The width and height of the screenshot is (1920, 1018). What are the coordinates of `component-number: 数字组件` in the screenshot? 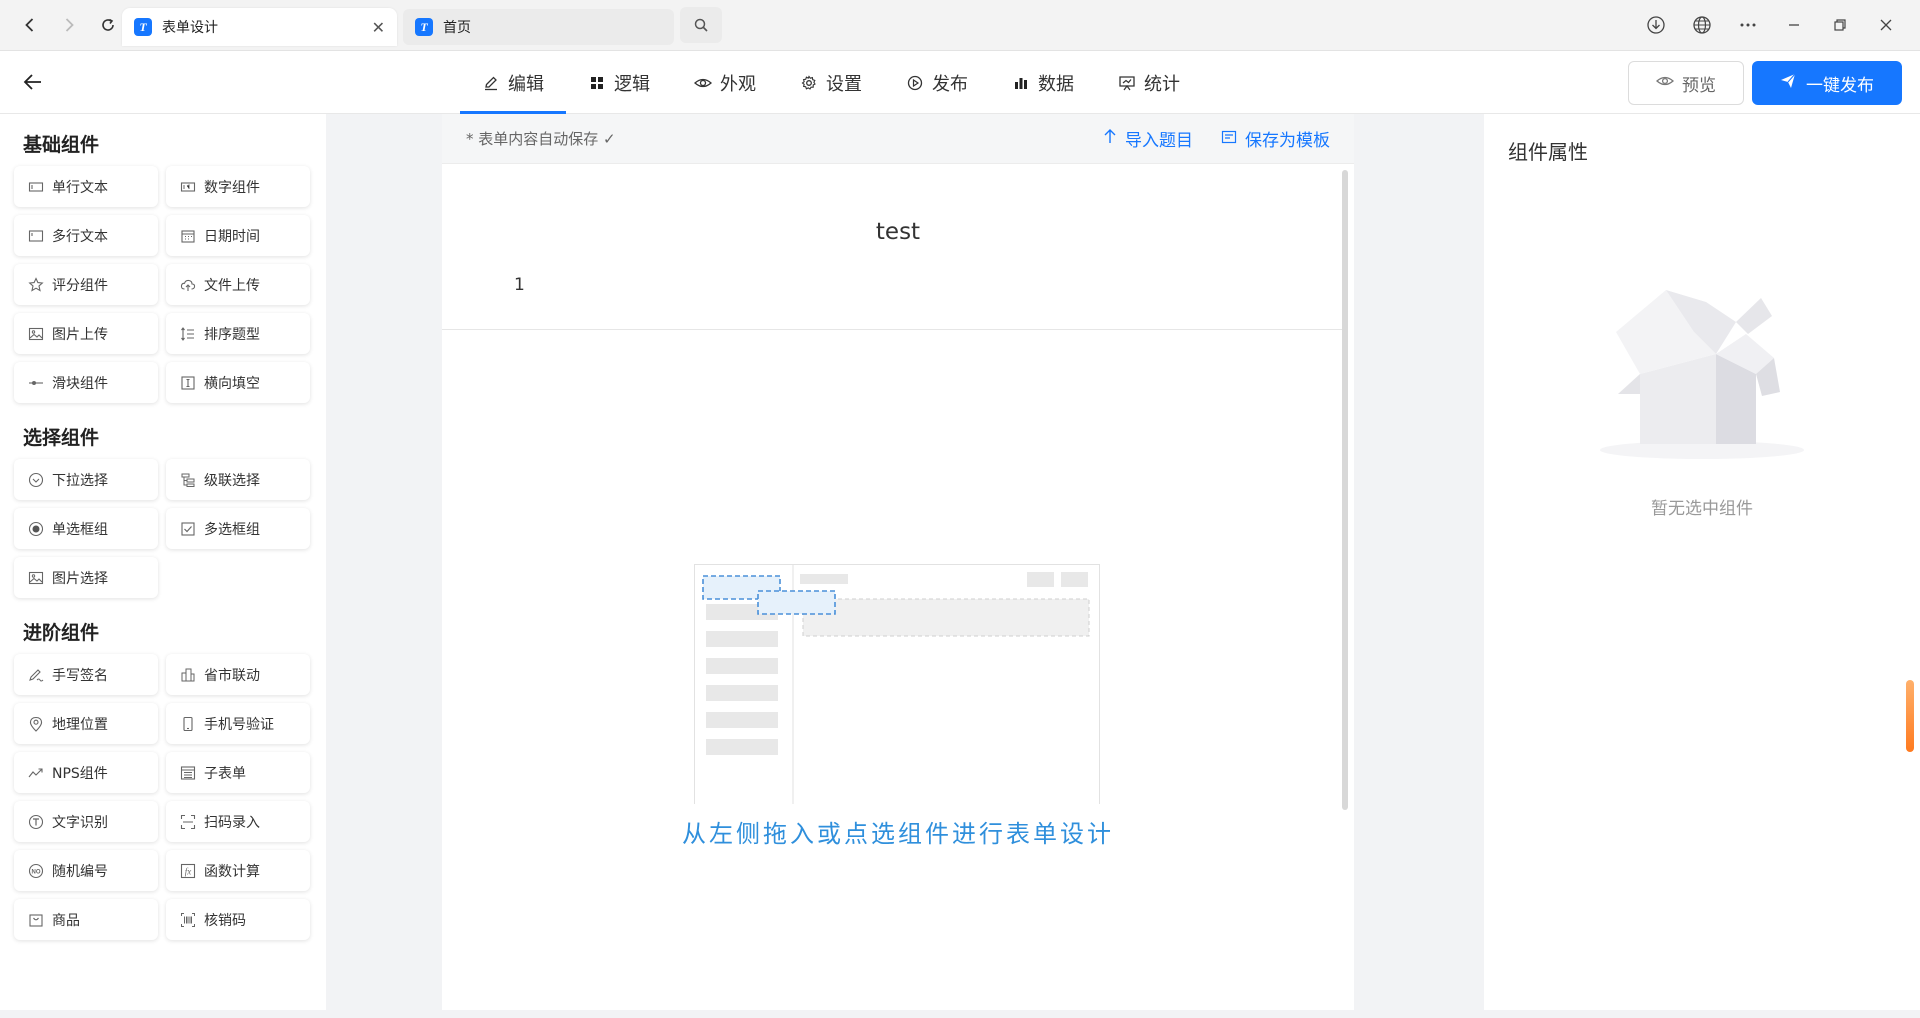 It's located at (238, 186).